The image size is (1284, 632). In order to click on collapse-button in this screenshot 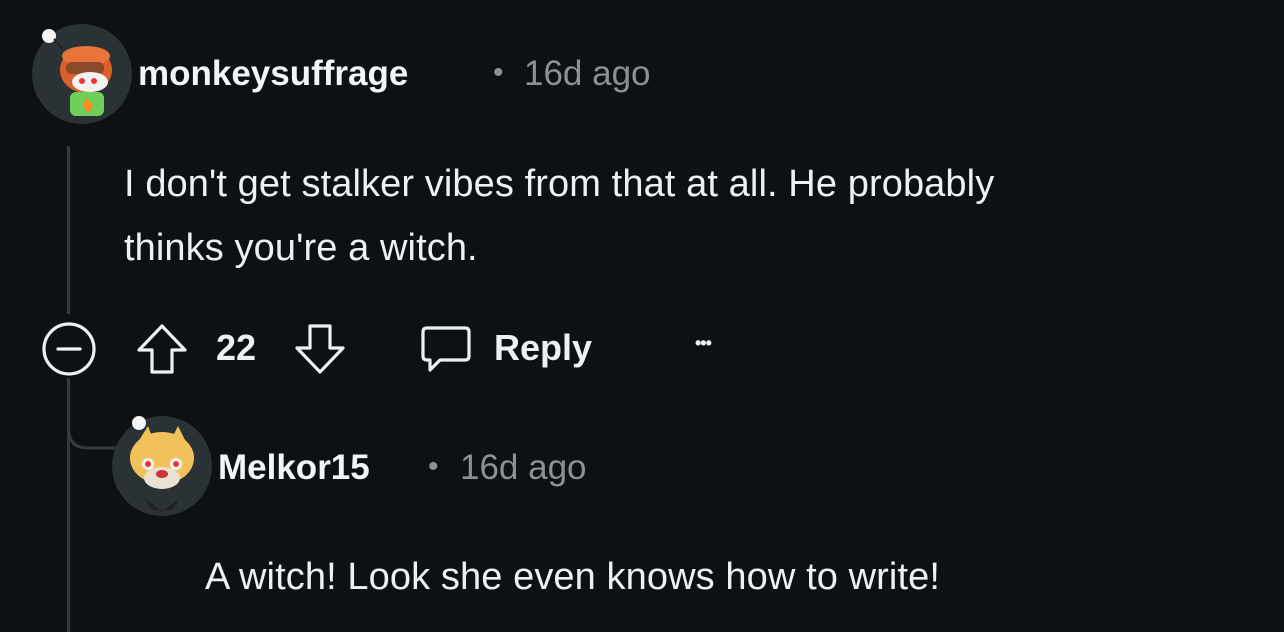, I will do `click(69, 349)`.